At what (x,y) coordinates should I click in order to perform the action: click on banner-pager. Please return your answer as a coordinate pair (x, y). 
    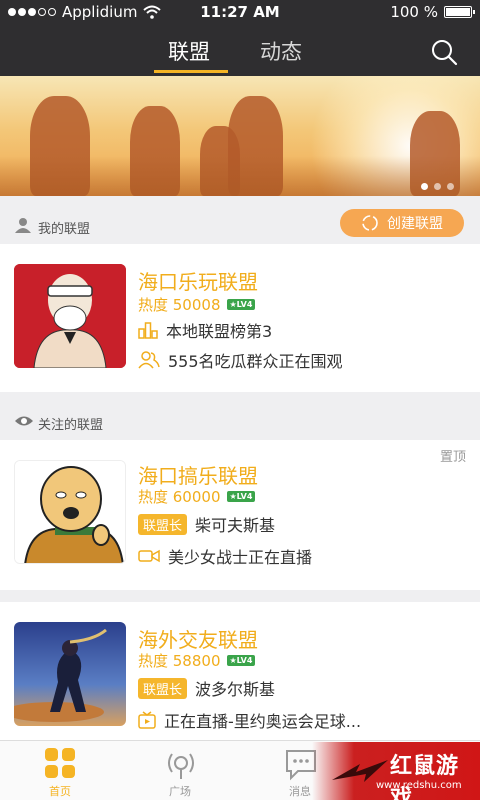
    Looking at the image, I should click on (437, 186).